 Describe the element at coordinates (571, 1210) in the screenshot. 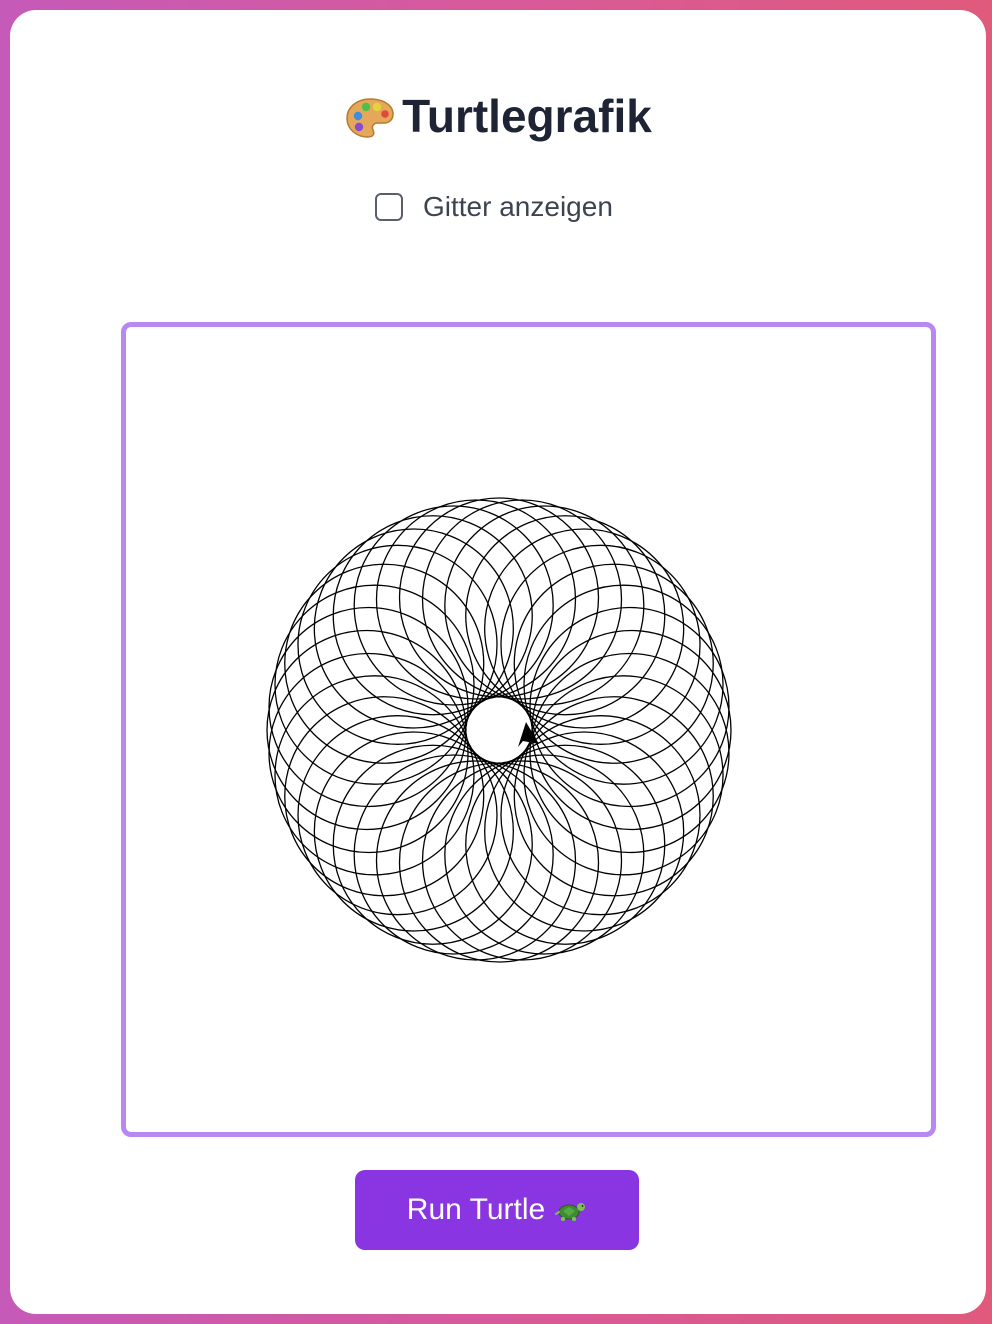

I see `turtle-icon` at that location.